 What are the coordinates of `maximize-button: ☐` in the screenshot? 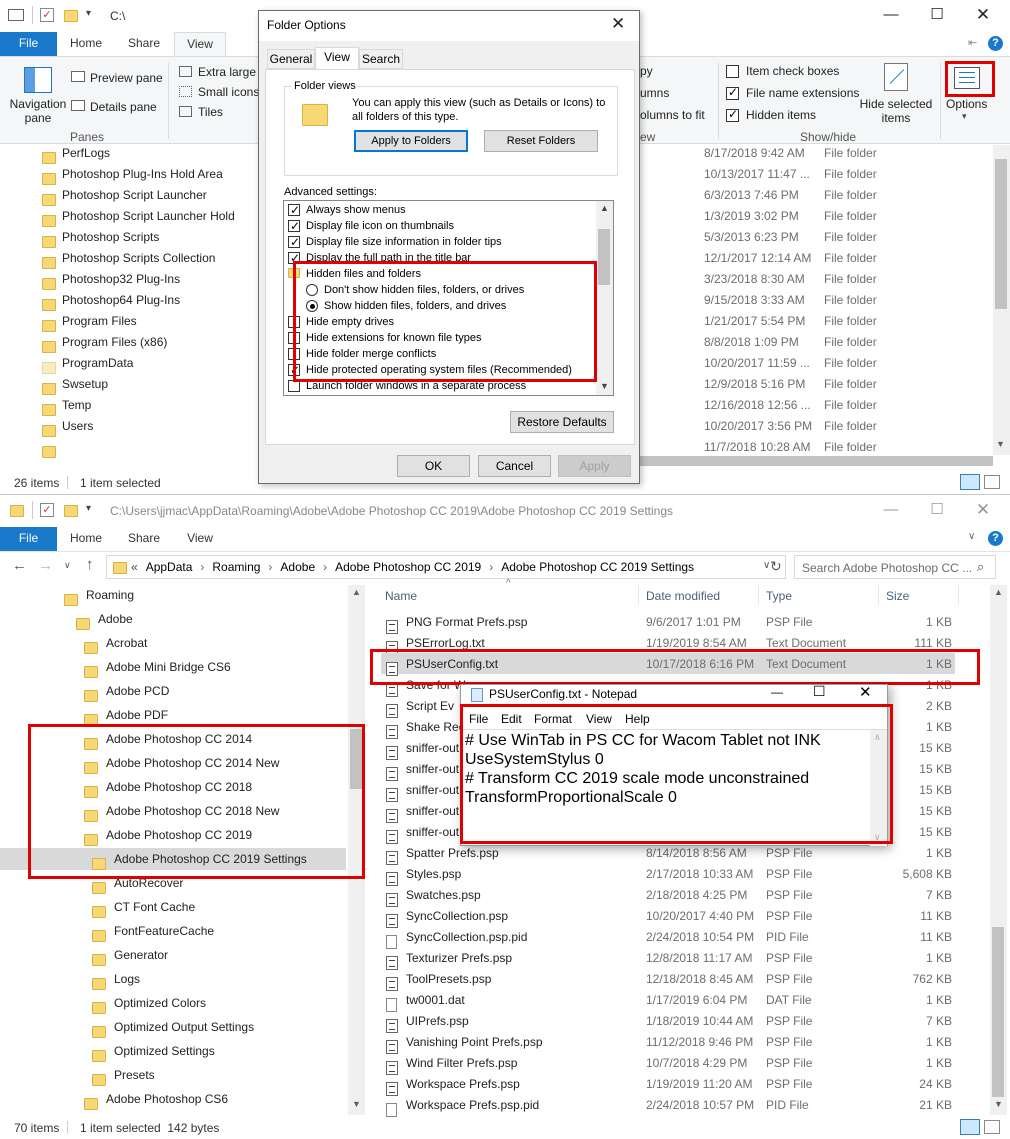 It's located at (937, 16).